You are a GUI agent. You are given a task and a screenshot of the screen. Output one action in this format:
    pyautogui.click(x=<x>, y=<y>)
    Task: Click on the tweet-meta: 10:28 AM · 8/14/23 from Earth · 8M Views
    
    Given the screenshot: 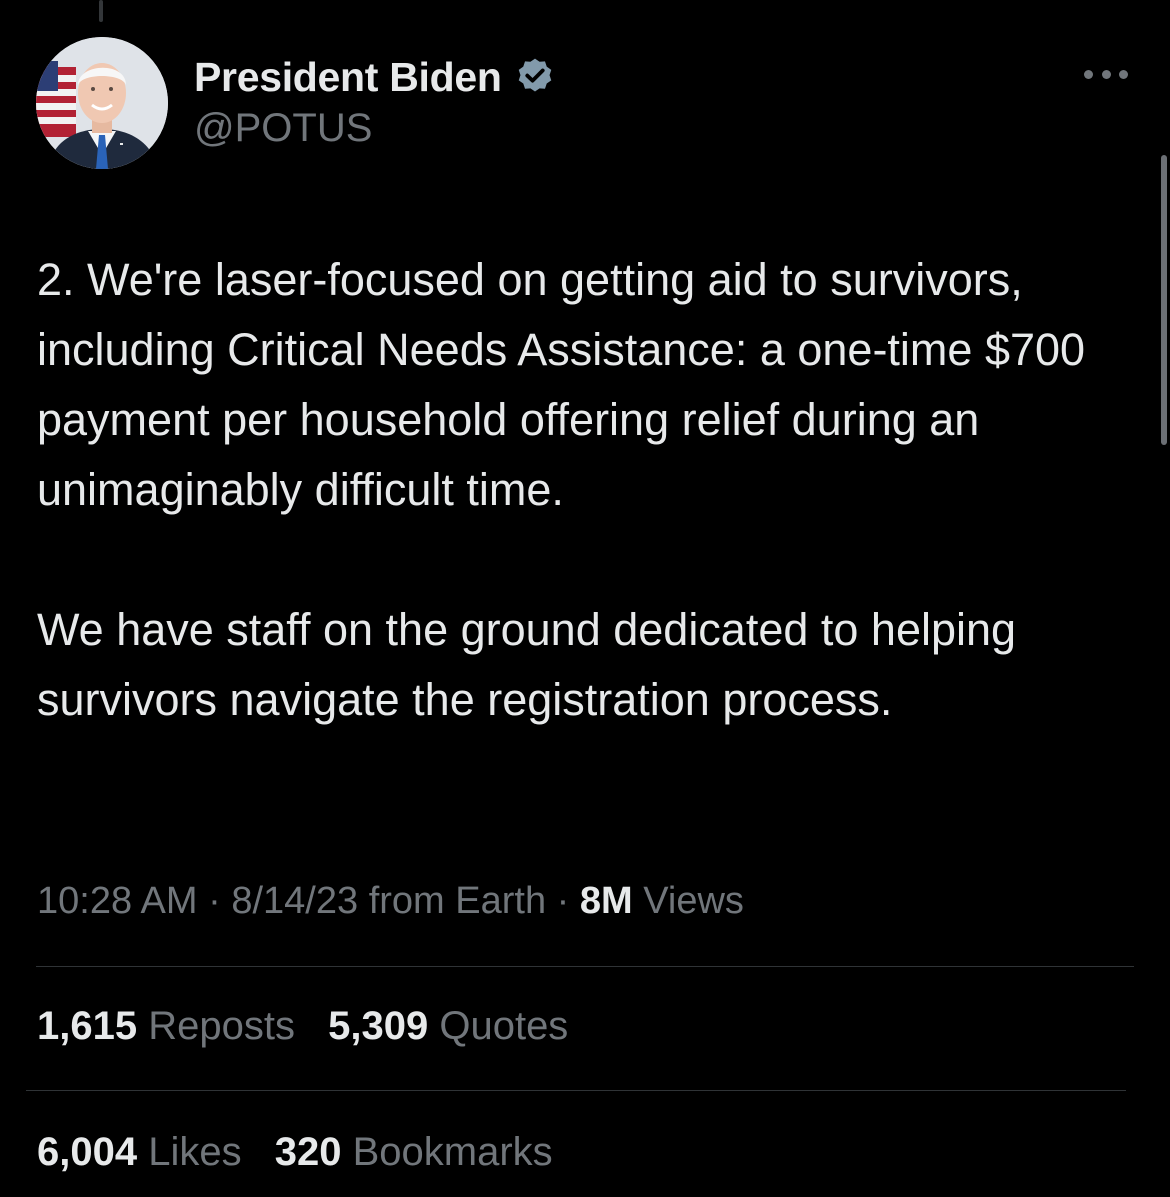 What is the action you would take?
    pyautogui.click(x=390, y=901)
    